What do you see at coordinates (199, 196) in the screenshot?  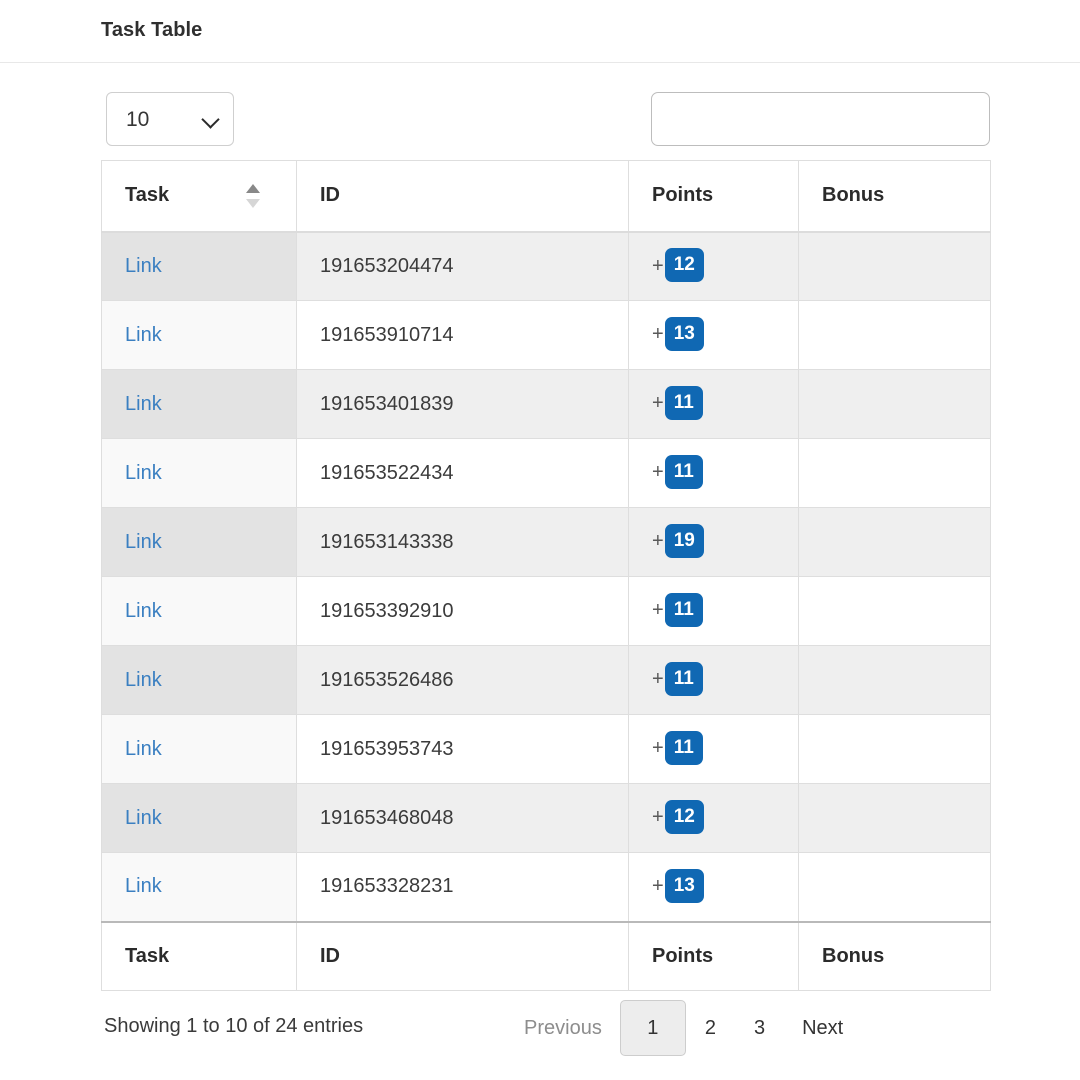 I see `column-header-task: Task` at bounding box center [199, 196].